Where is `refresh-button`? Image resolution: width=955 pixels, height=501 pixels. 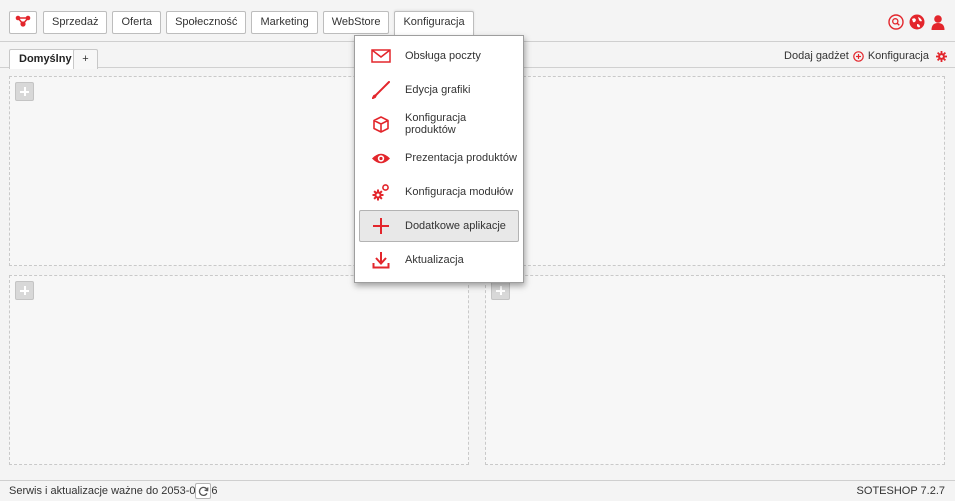
refresh-button is located at coordinates (203, 491).